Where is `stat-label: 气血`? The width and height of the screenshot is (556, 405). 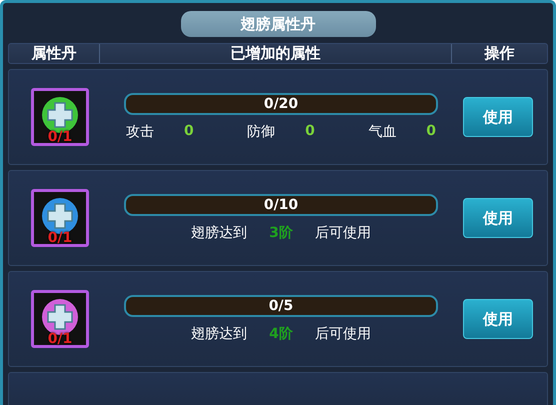 stat-label: 气血 is located at coordinates (382, 132).